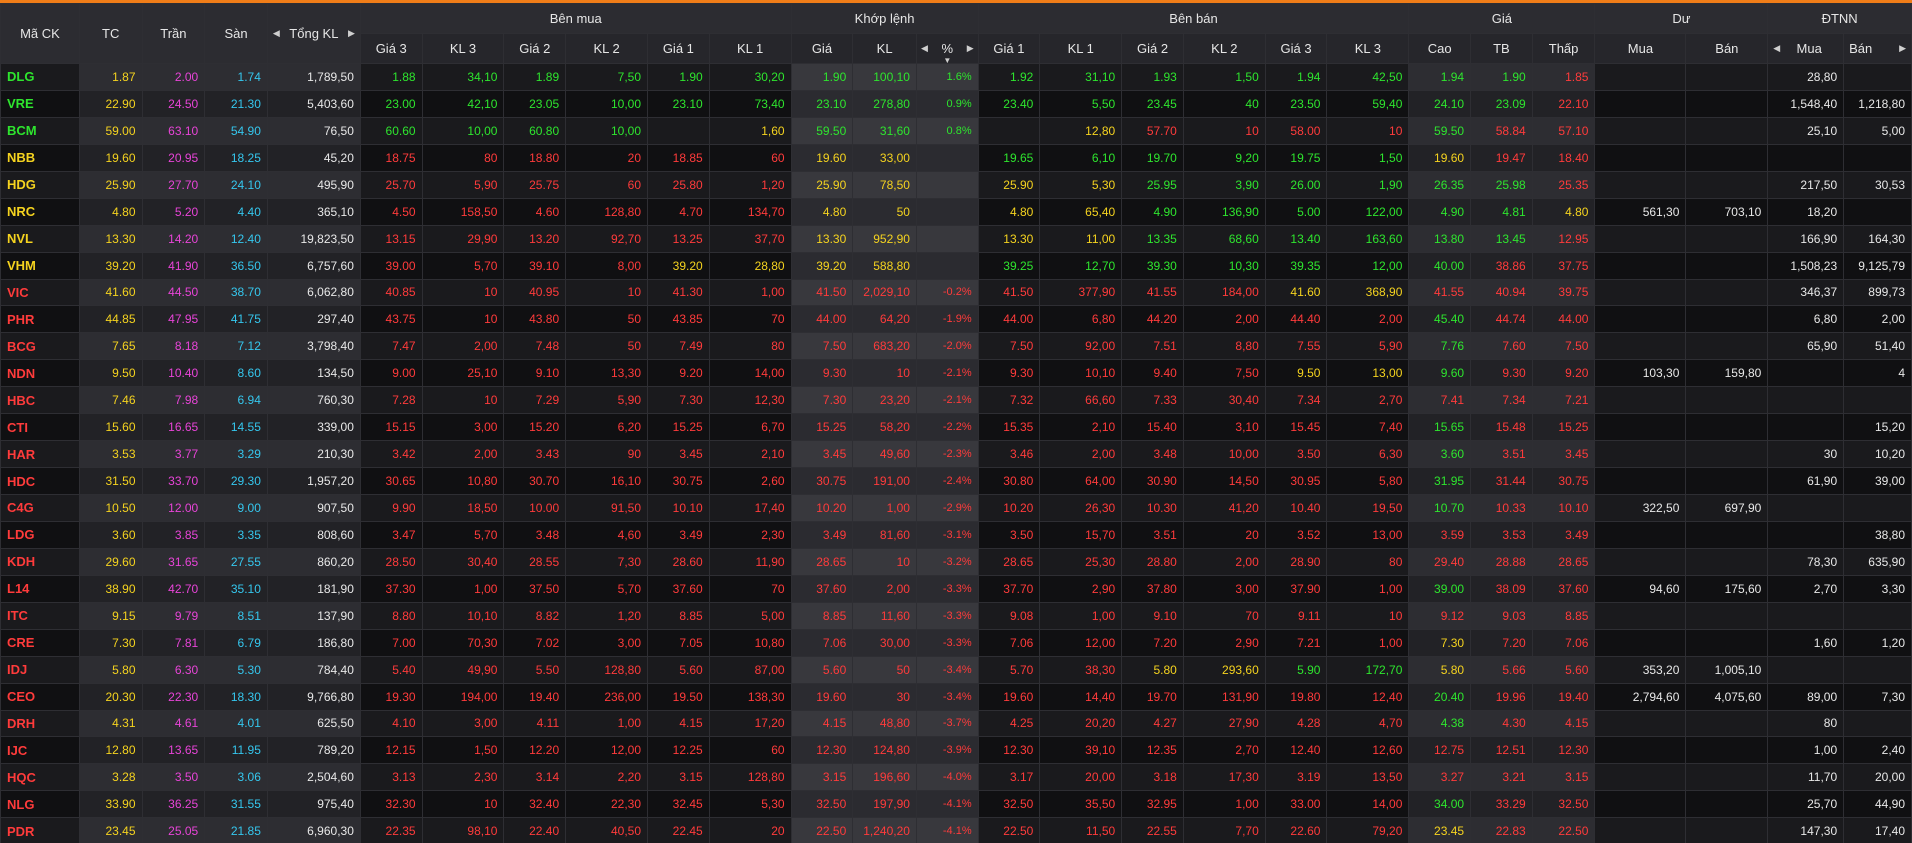 The width and height of the screenshot is (1912, 843). I want to click on header-buy-vol-3: KL 3, so click(463, 48).